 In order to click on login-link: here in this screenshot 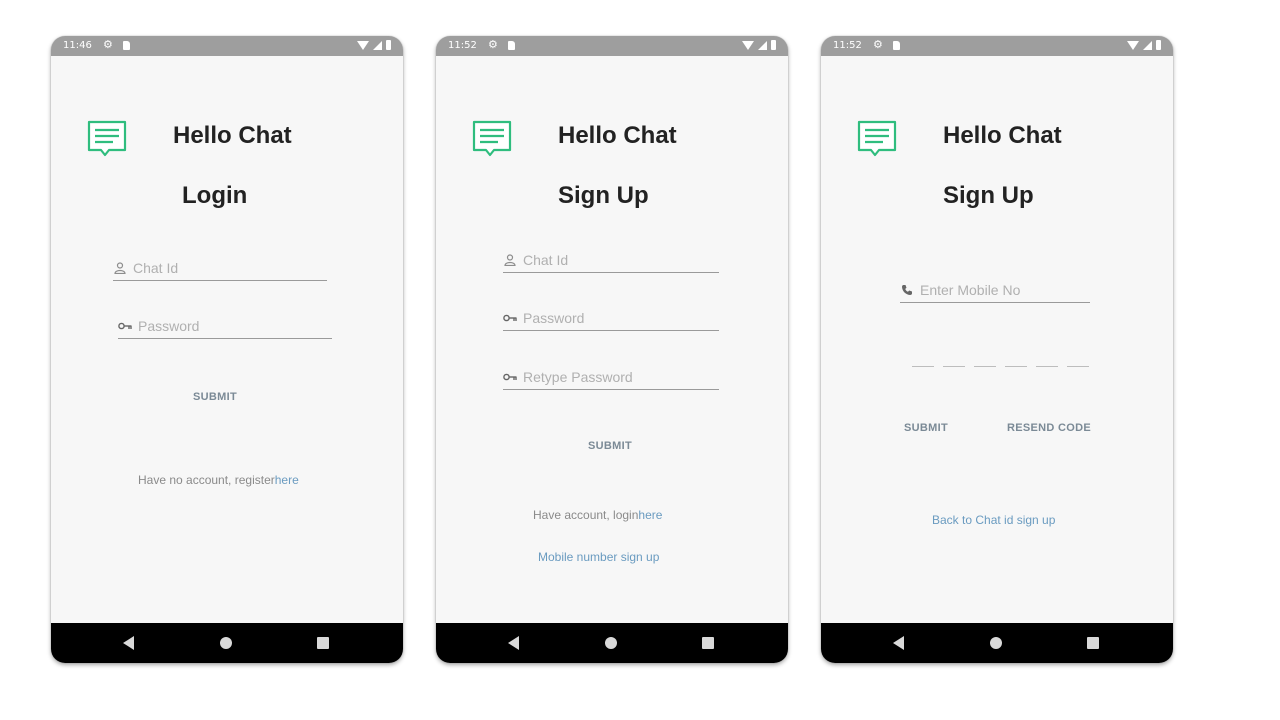, I will do `click(650, 515)`.